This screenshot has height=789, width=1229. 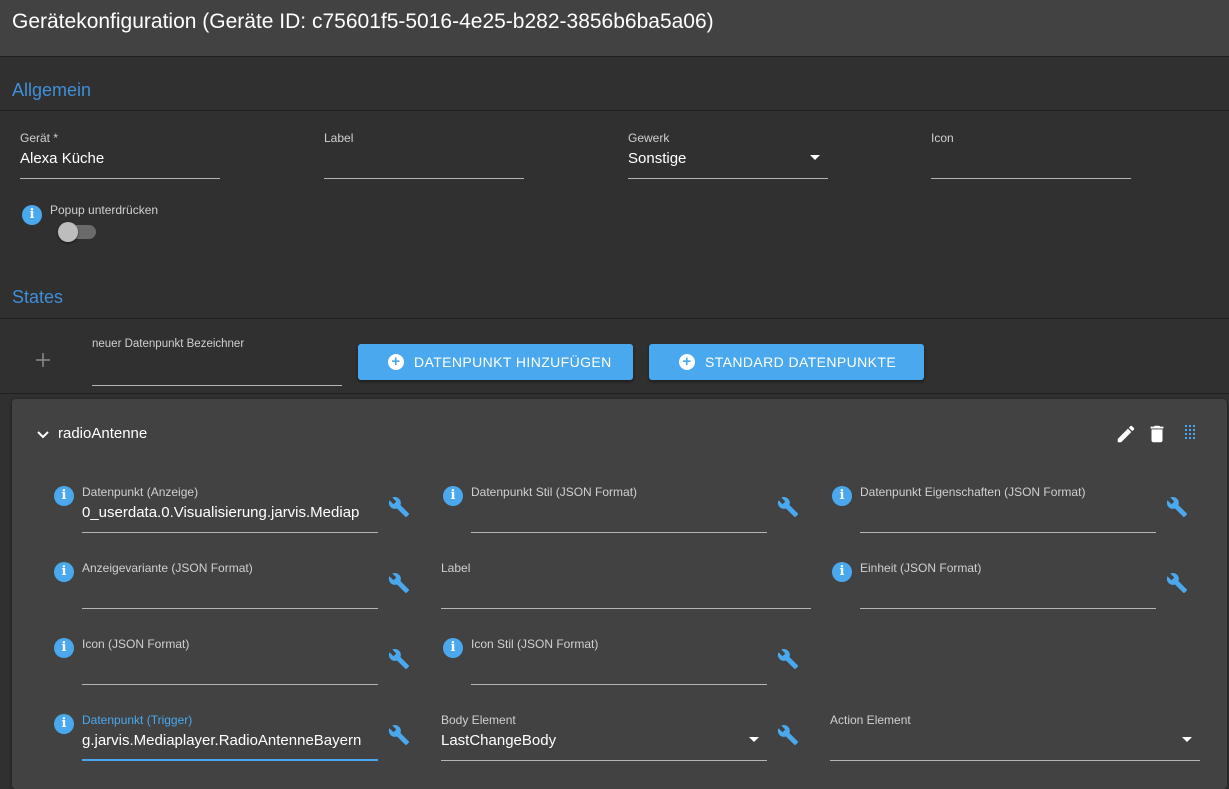 What do you see at coordinates (728, 155) in the screenshot?
I see `trade-select: Gewerk Sonstige` at bounding box center [728, 155].